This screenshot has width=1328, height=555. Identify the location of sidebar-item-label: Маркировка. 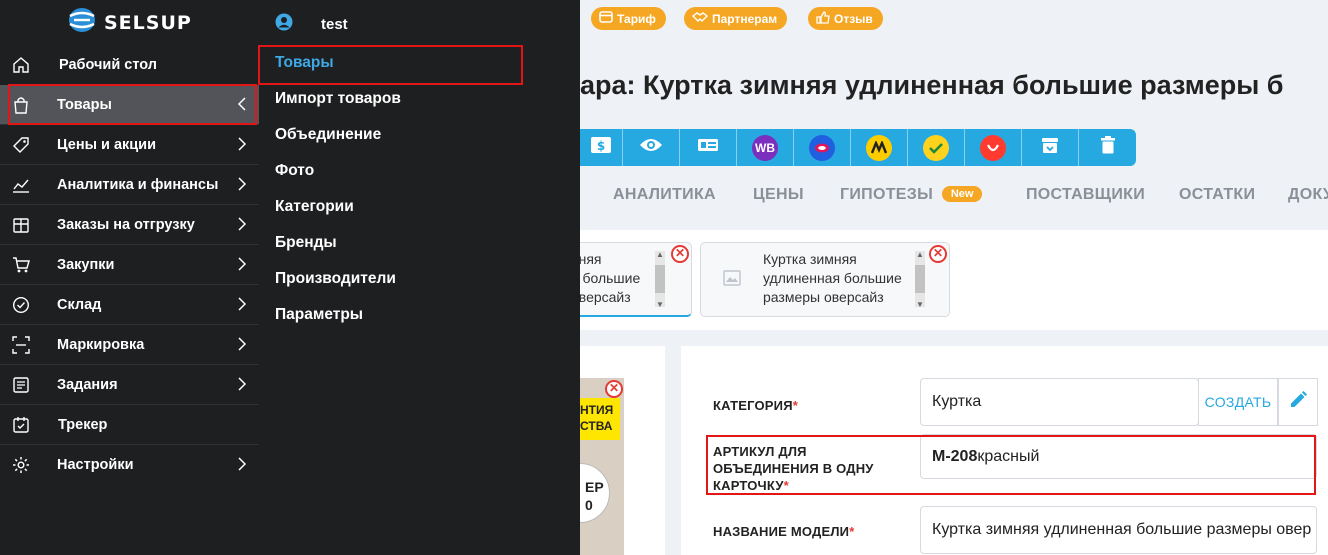
(101, 345).